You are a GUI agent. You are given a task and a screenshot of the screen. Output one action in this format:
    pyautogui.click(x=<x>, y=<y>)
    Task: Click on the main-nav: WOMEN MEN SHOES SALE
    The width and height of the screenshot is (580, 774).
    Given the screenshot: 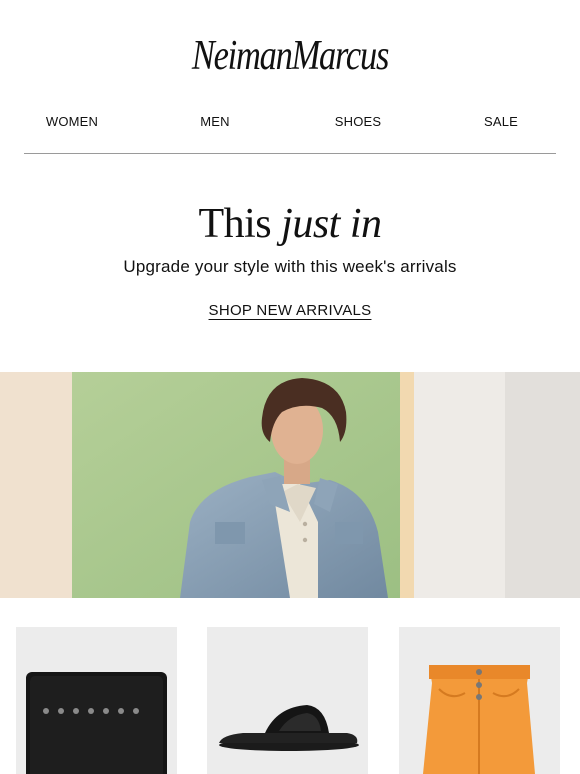 What is the action you would take?
    pyautogui.click(x=290, y=125)
    